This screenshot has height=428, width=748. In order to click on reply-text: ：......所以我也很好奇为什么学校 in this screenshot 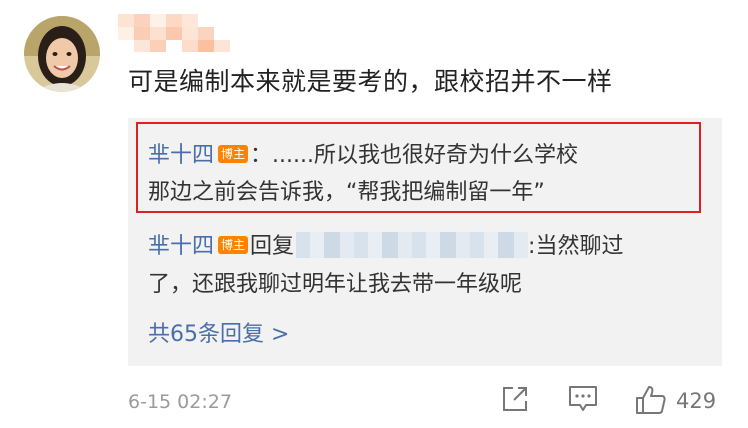, I will do `click(414, 155)`.